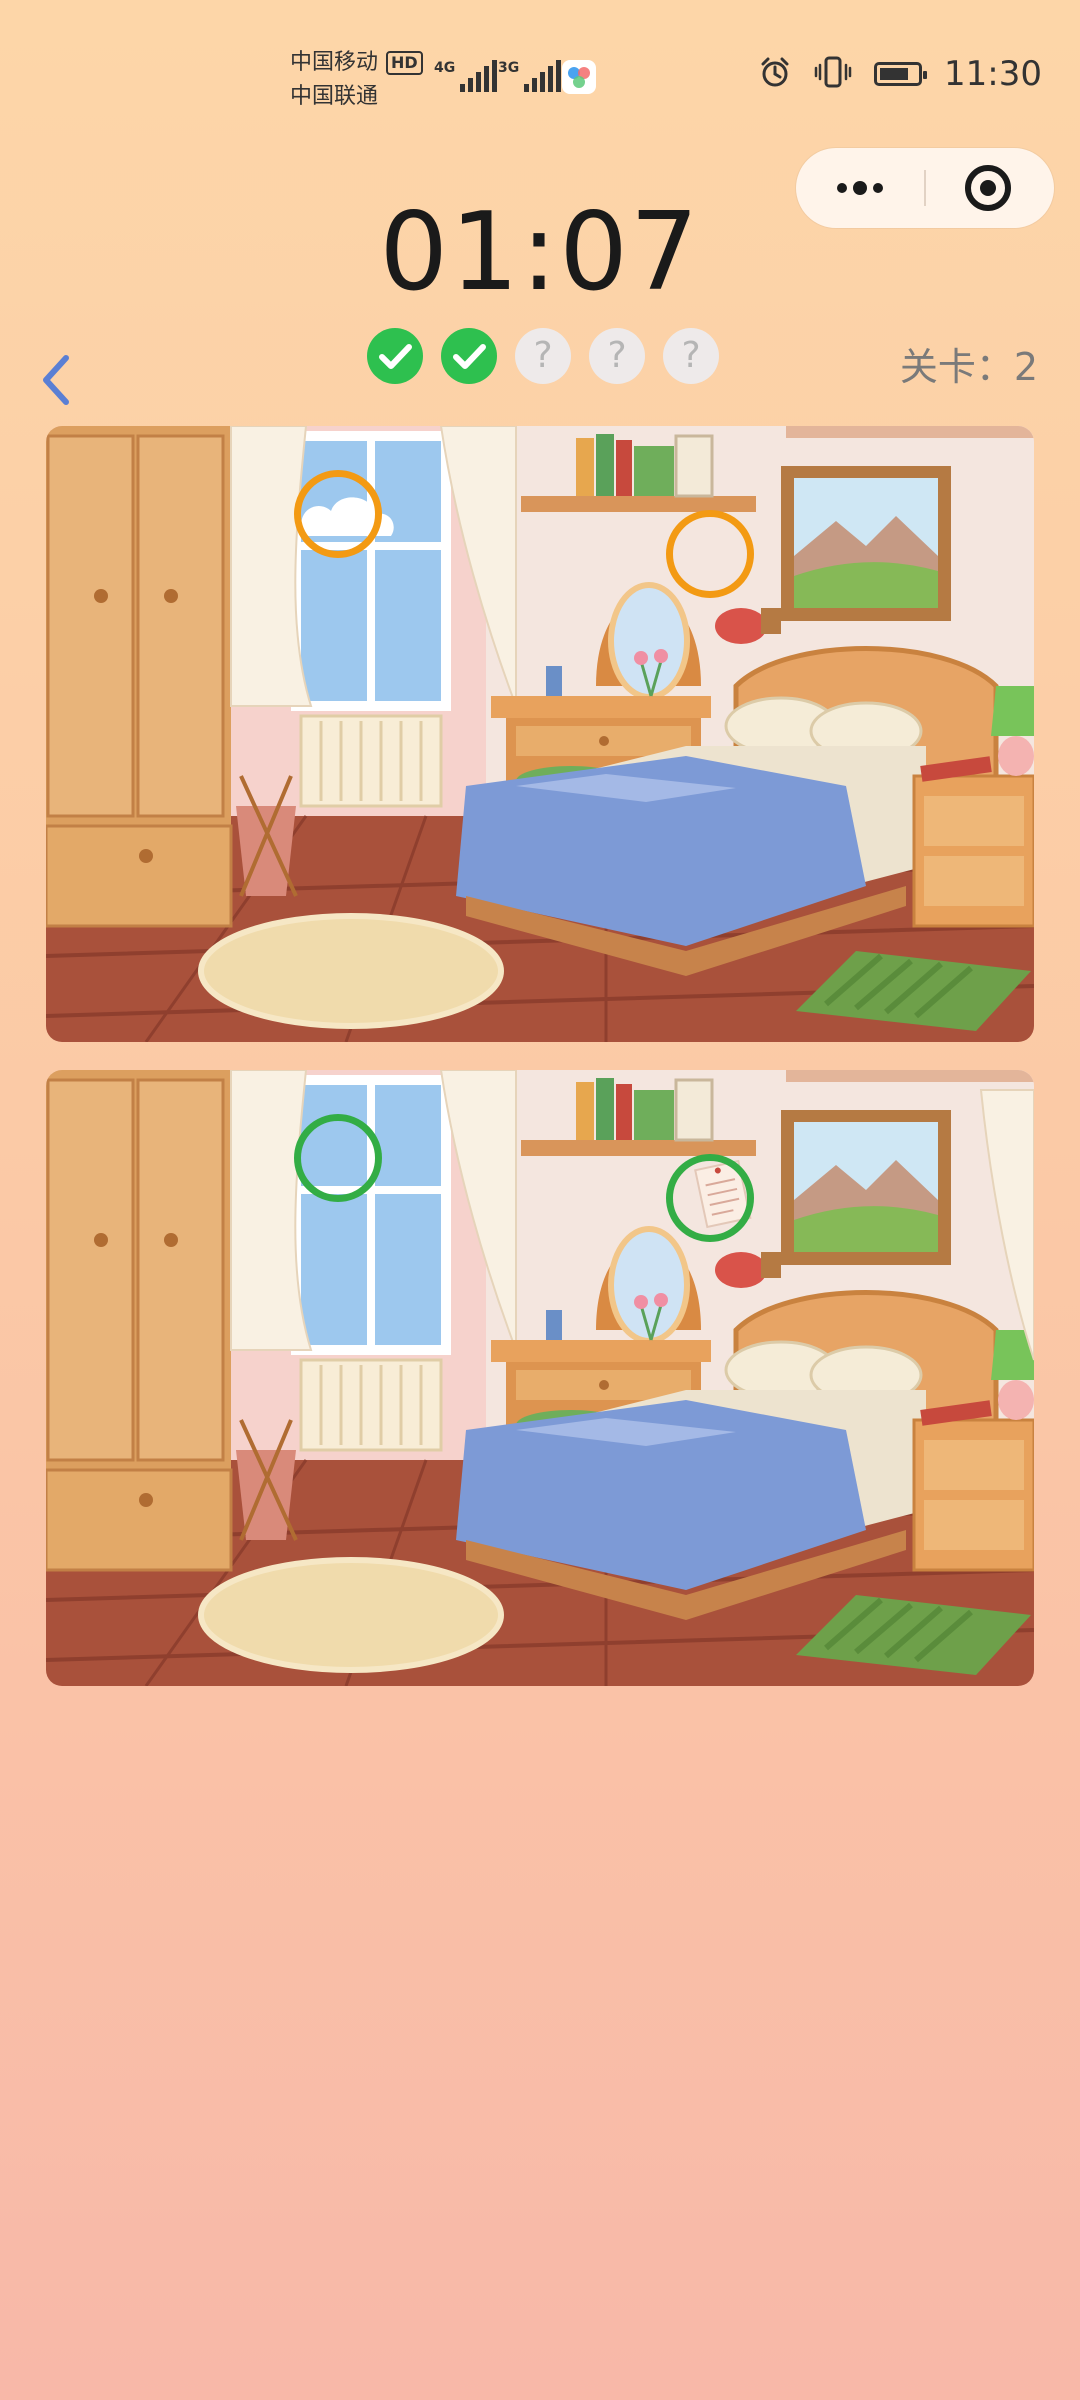 This screenshot has height=2400, width=1080. Describe the element at coordinates (530, 76) in the screenshot. I see `signal-3g-icon: 3G` at that location.